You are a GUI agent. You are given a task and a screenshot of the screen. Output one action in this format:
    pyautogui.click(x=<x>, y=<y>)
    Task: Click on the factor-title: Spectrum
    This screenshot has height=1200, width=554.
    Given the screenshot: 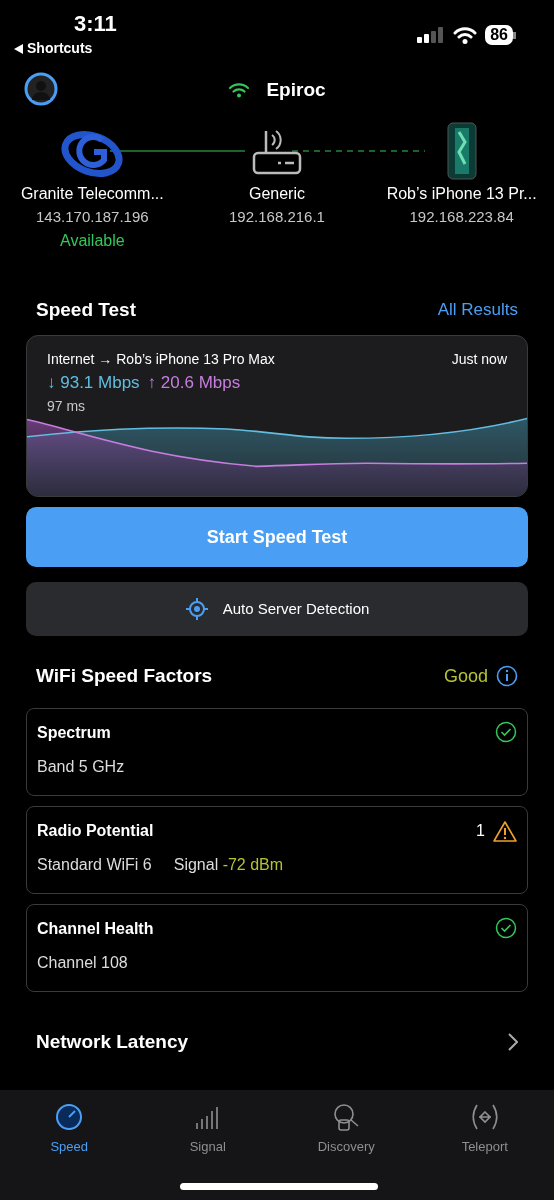 What is the action you would take?
    pyautogui.click(x=74, y=733)
    